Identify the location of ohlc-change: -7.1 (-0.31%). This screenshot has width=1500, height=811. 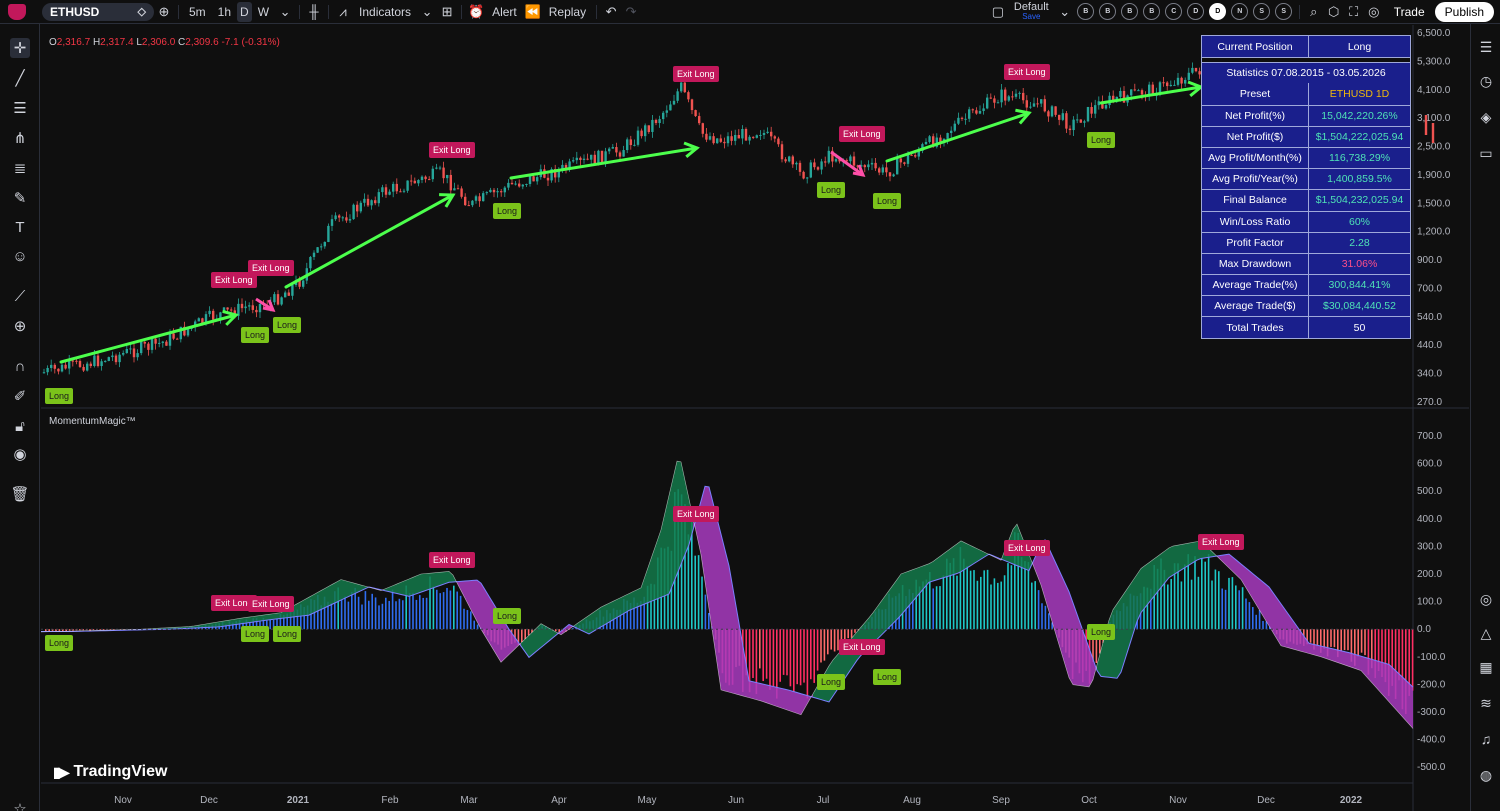
(250, 42).